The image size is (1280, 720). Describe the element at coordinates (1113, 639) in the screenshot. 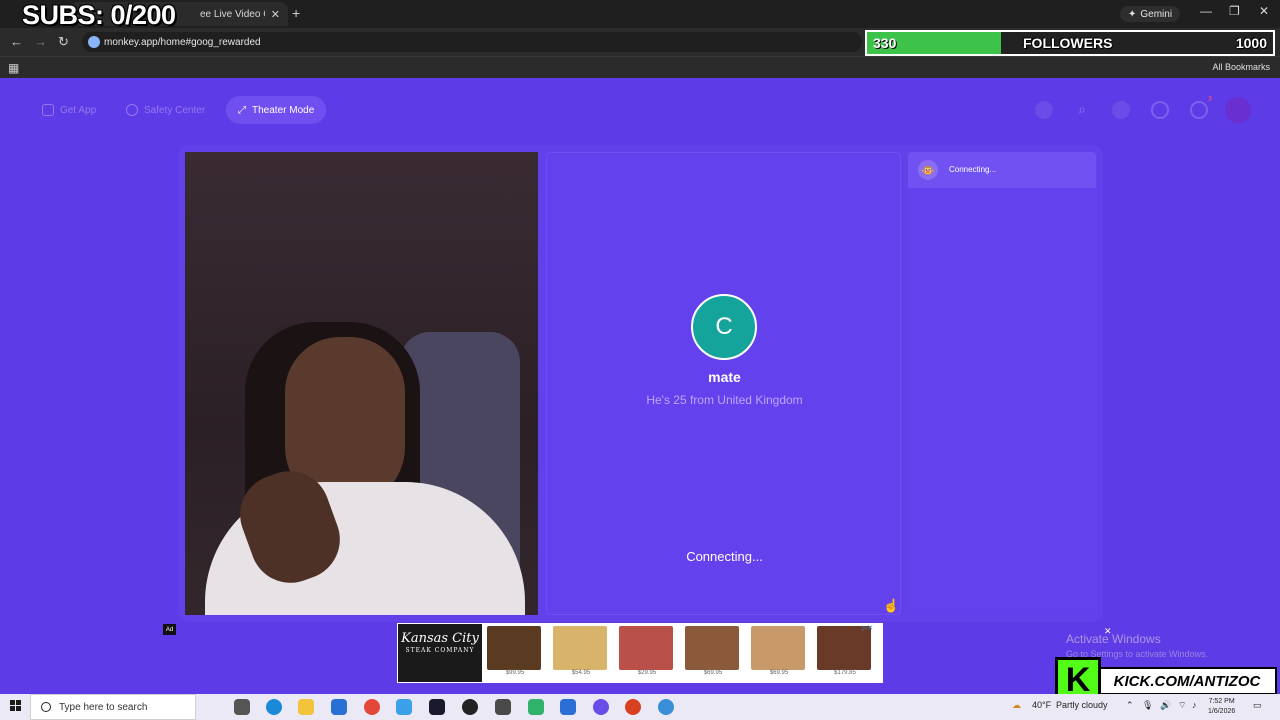

I see `activate-windows-title: Activate Windows` at that location.